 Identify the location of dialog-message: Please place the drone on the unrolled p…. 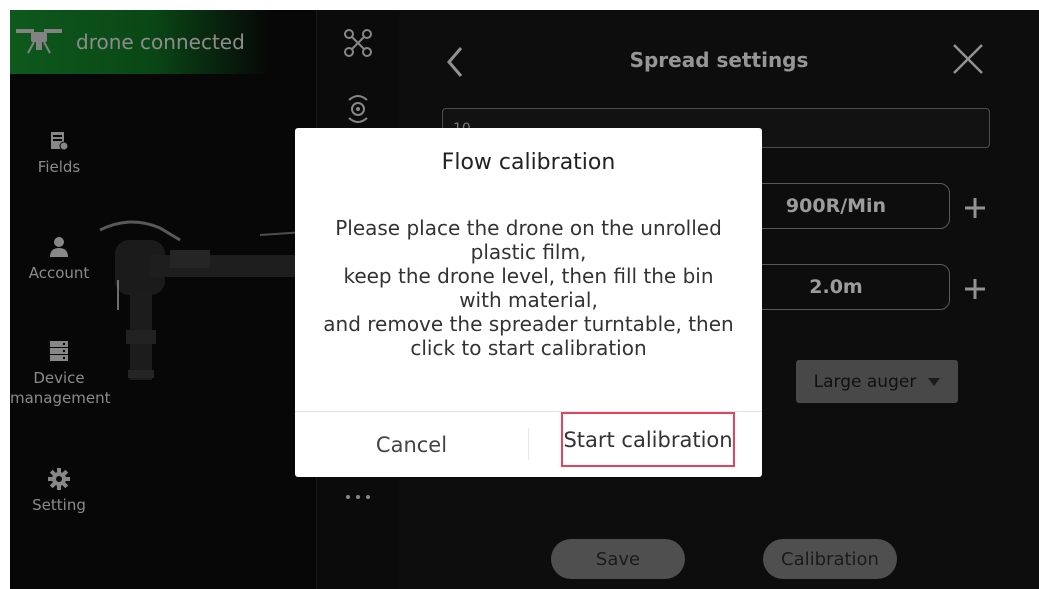
(528, 288).